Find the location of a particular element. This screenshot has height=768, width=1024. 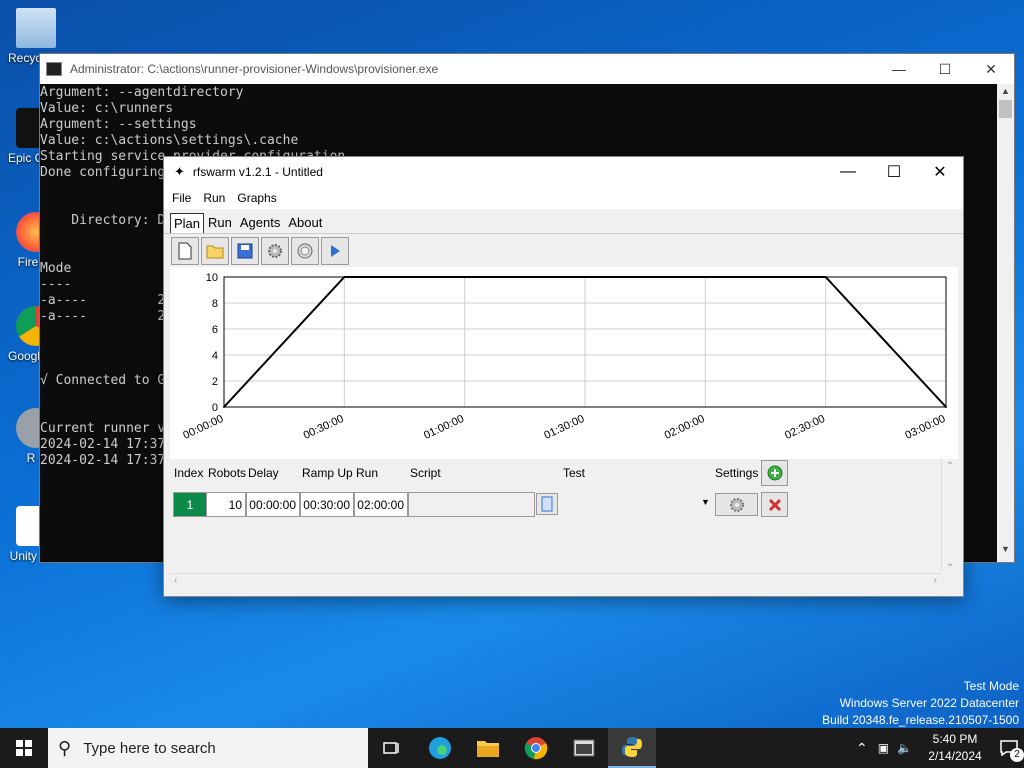

header-index: Index is located at coordinates (189, 473).